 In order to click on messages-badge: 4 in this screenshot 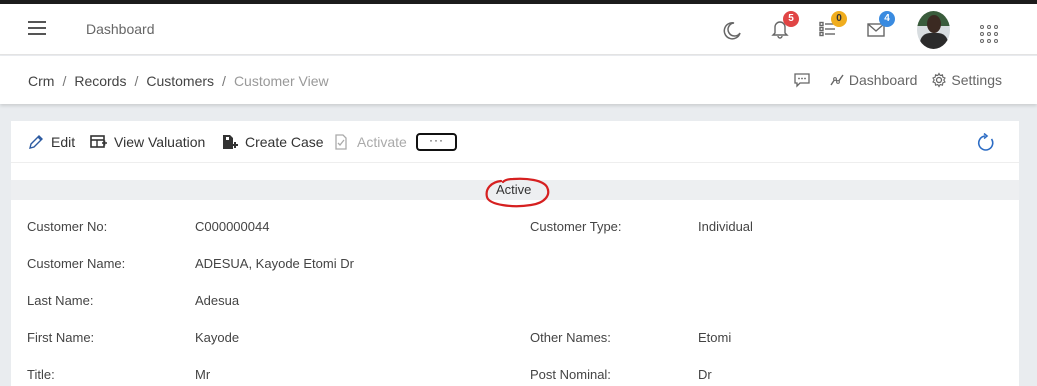, I will do `click(887, 19)`.